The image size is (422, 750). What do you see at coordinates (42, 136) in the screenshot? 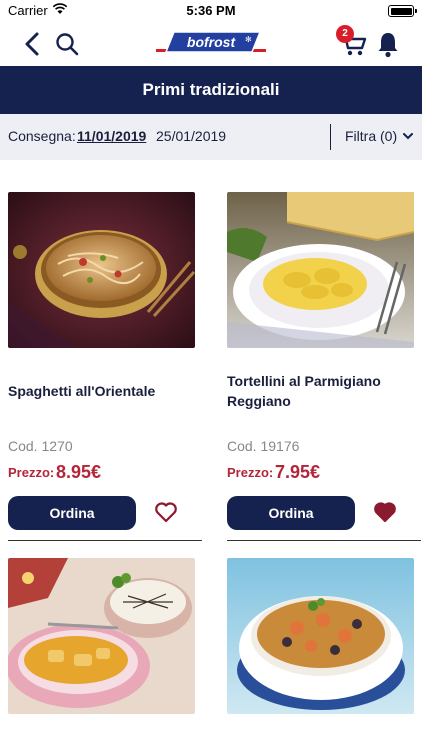
I see `delivery-label: Consegna:` at bounding box center [42, 136].